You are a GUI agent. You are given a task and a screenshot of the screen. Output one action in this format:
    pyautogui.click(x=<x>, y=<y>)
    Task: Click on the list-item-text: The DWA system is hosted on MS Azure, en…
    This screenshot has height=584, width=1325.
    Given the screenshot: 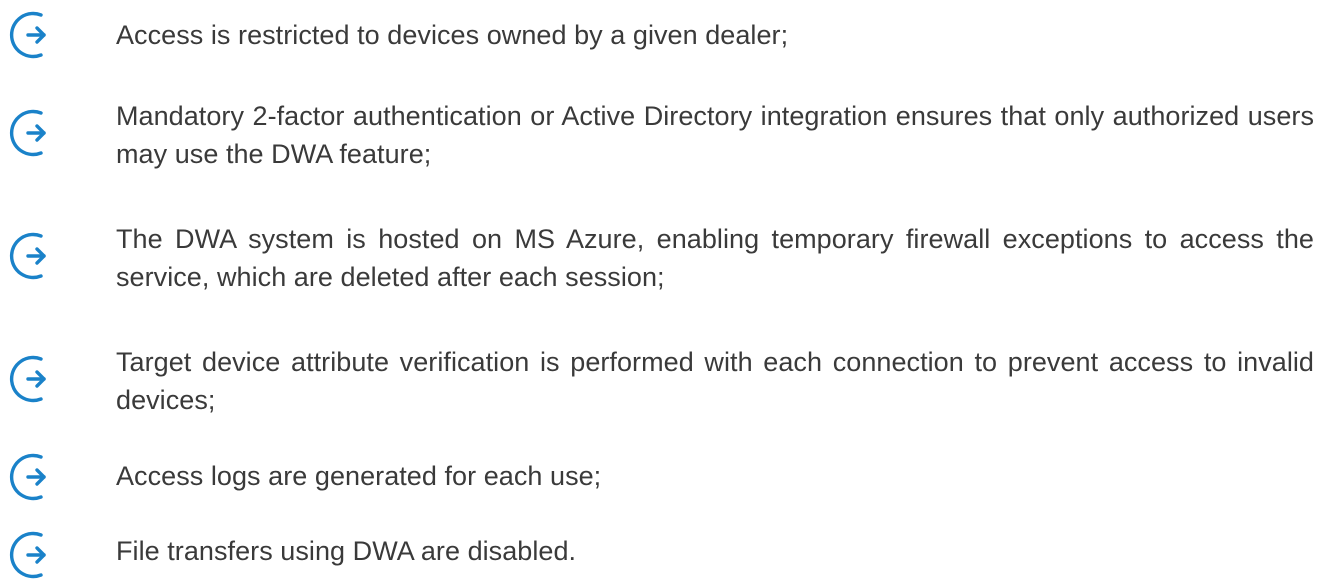 What is the action you would take?
    pyautogui.click(x=715, y=258)
    